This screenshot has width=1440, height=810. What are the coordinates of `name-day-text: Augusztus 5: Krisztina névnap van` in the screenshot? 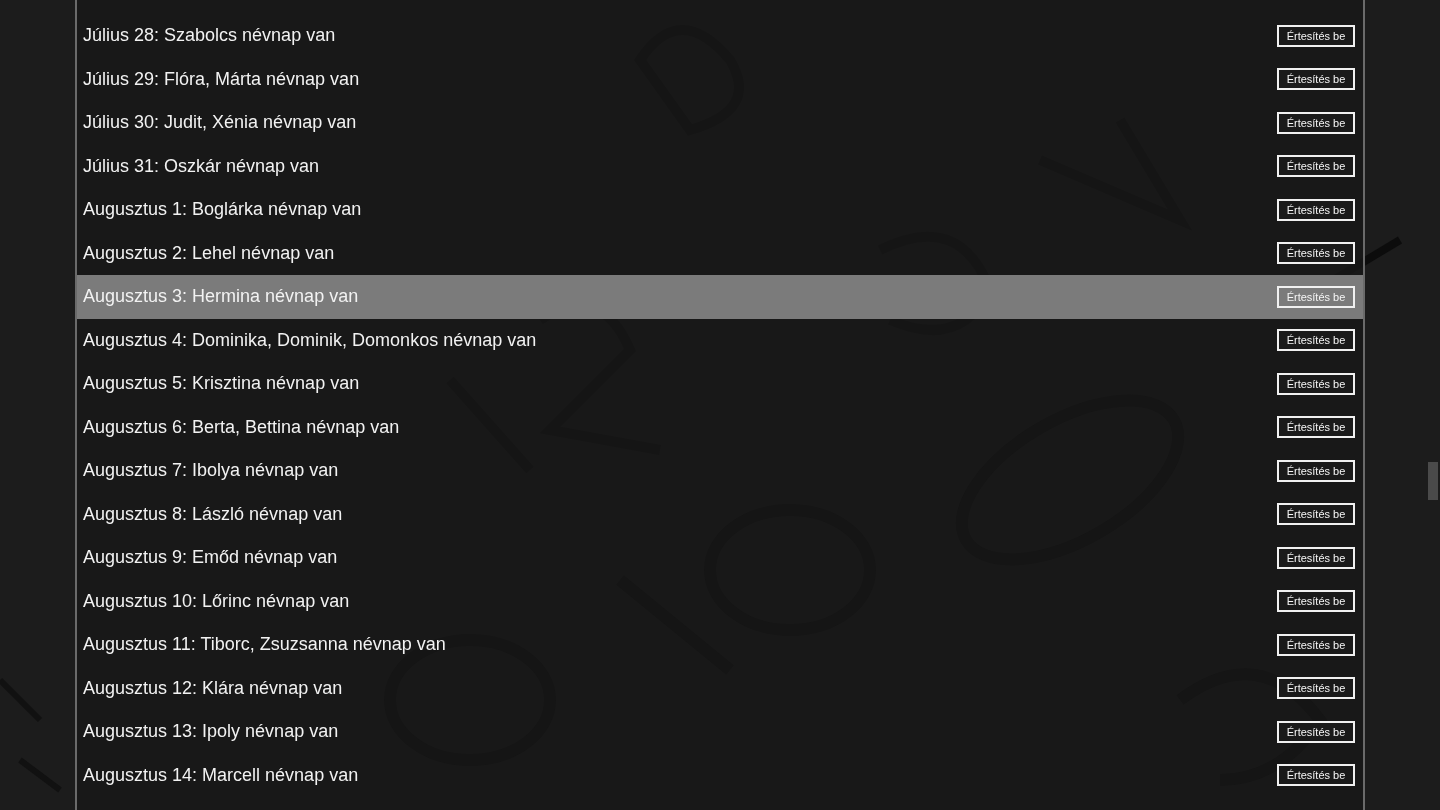 It's located at (221, 384).